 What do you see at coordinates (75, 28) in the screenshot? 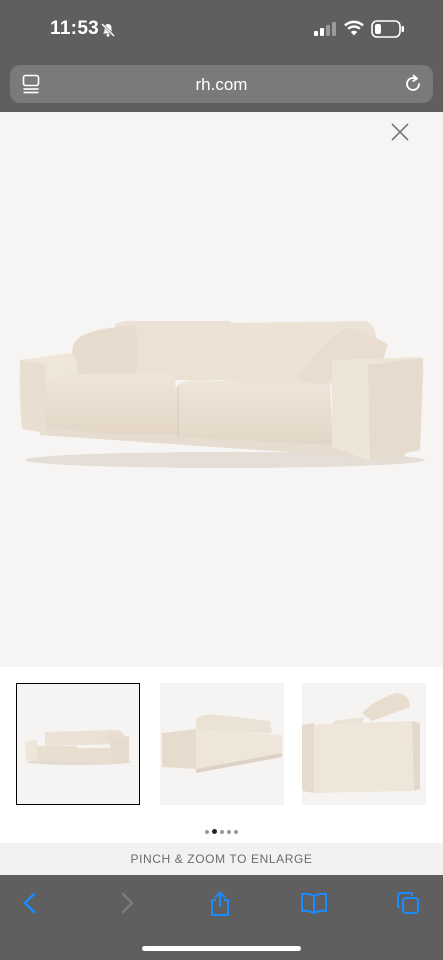
I see `status-time: 11:53` at bounding box center [75, 28].